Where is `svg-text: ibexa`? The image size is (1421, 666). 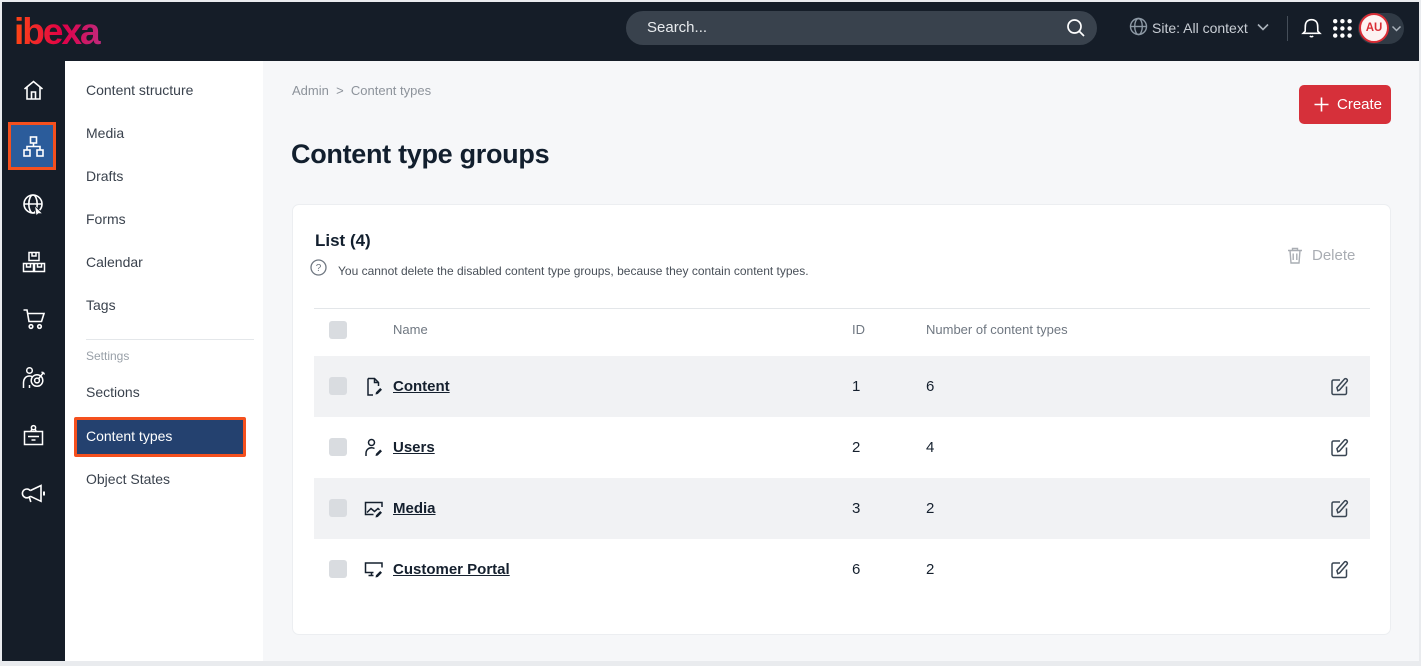 svg-text: ibexa is located at coordinates (57, 30).